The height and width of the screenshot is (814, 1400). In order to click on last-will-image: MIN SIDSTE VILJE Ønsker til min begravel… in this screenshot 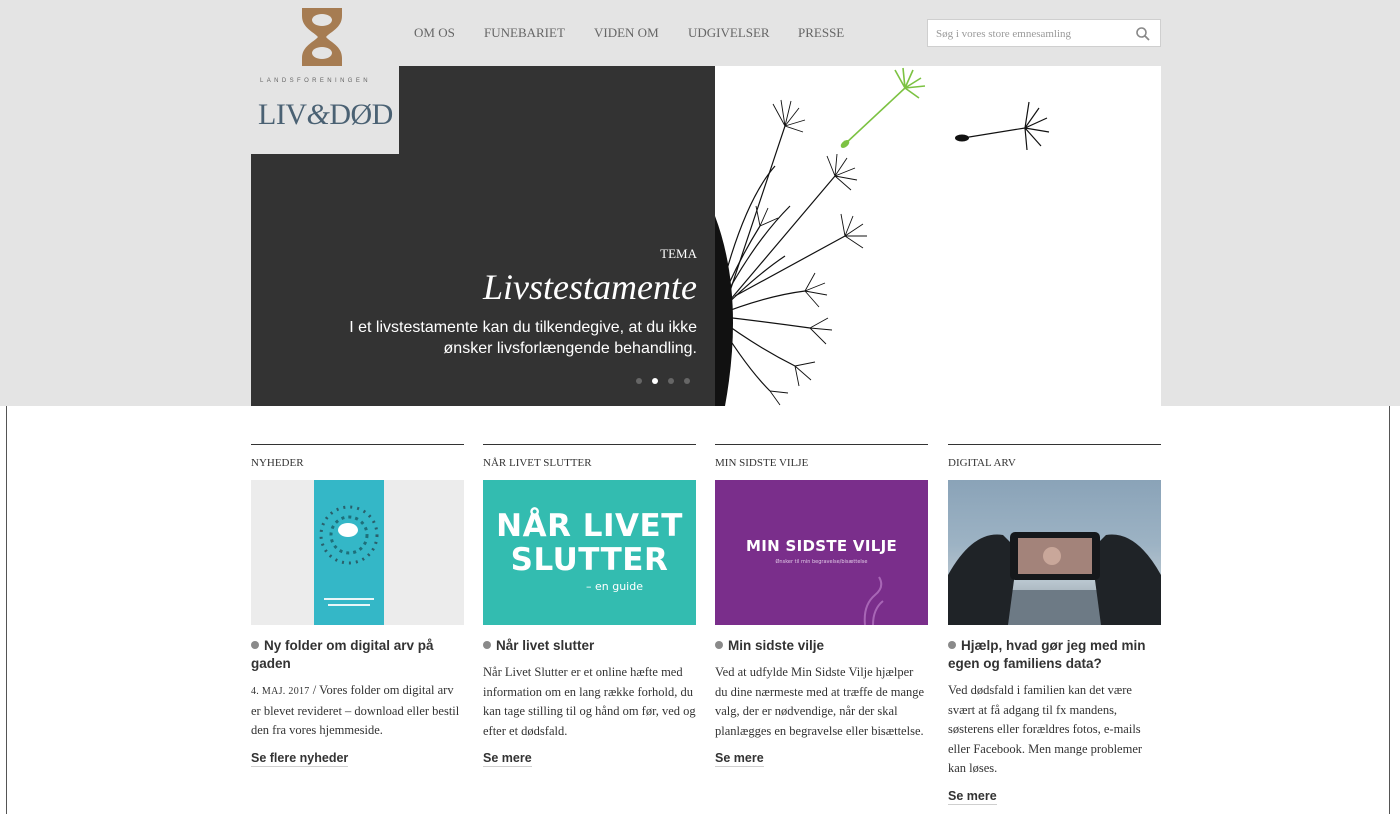, I will do `click(821, 552)`.